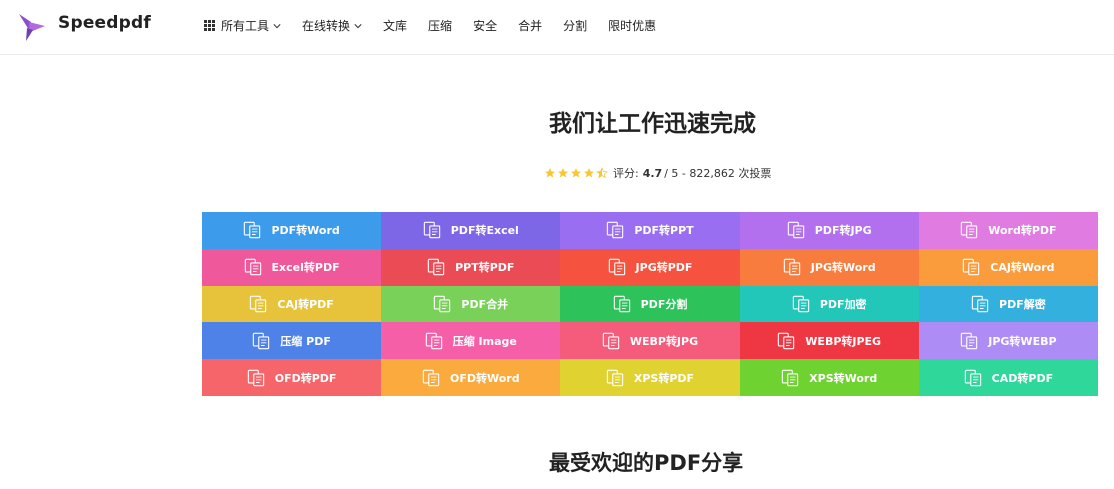  What do you see at coordinates (305, 304) in the screenshot?
I see `tool-label: CAJ转PDF` at bounding box center [305, 304].